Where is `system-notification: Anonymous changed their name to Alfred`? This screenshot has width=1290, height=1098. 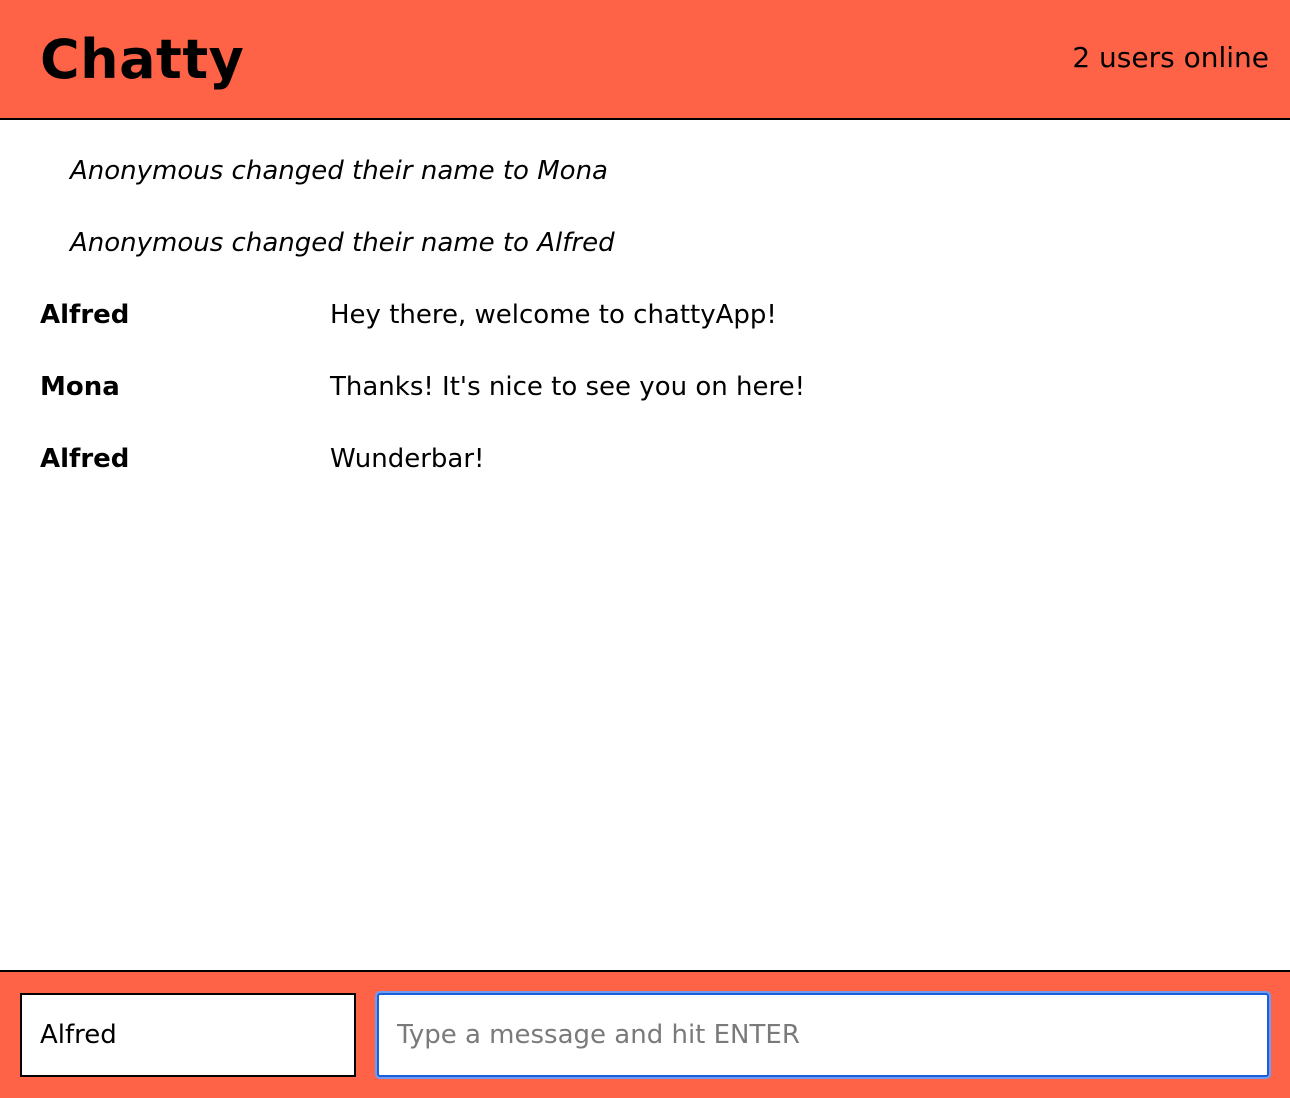
system-notification: Anonymous changed their name to Alfred is located at coordinates (342, 243).